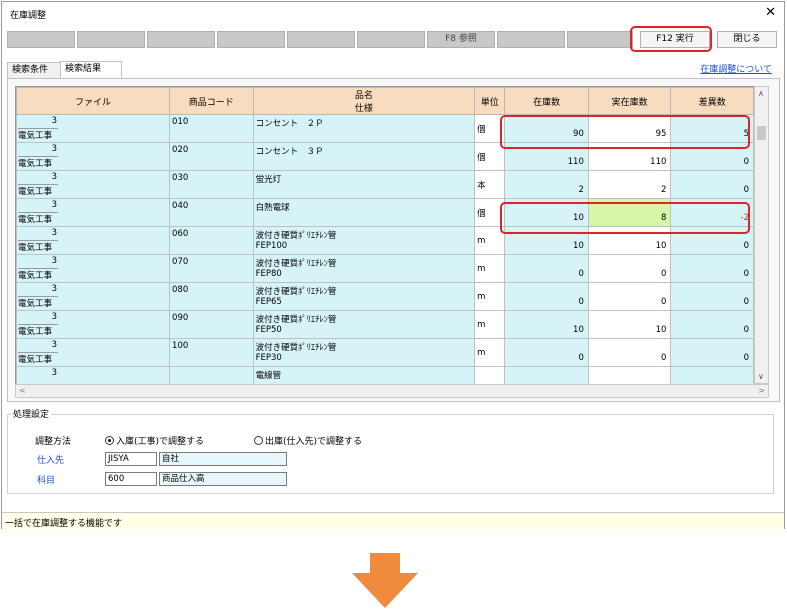 Image resolution: width=787 pixels, height=614 pixels. What do you see at coordinates (712, 324) in the screenshot?
I see `difference-cell: 0` at bounding box center [712, 324].